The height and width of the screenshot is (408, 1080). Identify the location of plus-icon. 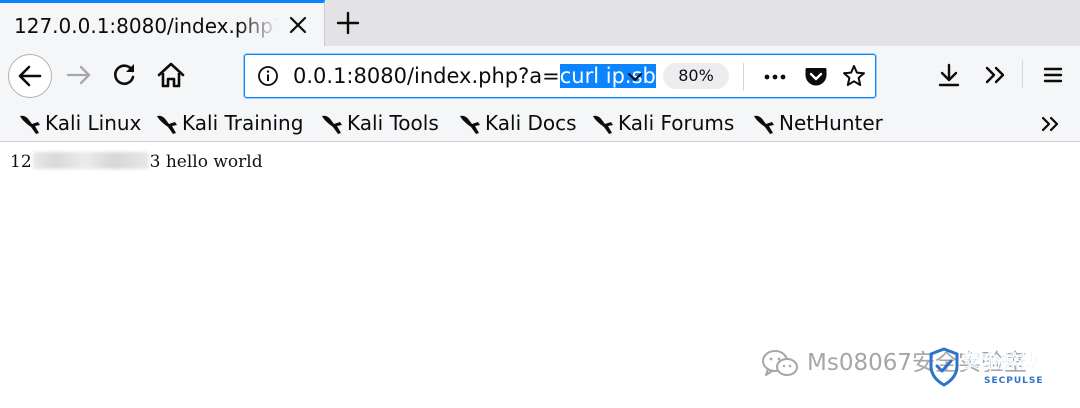
(348, 23).